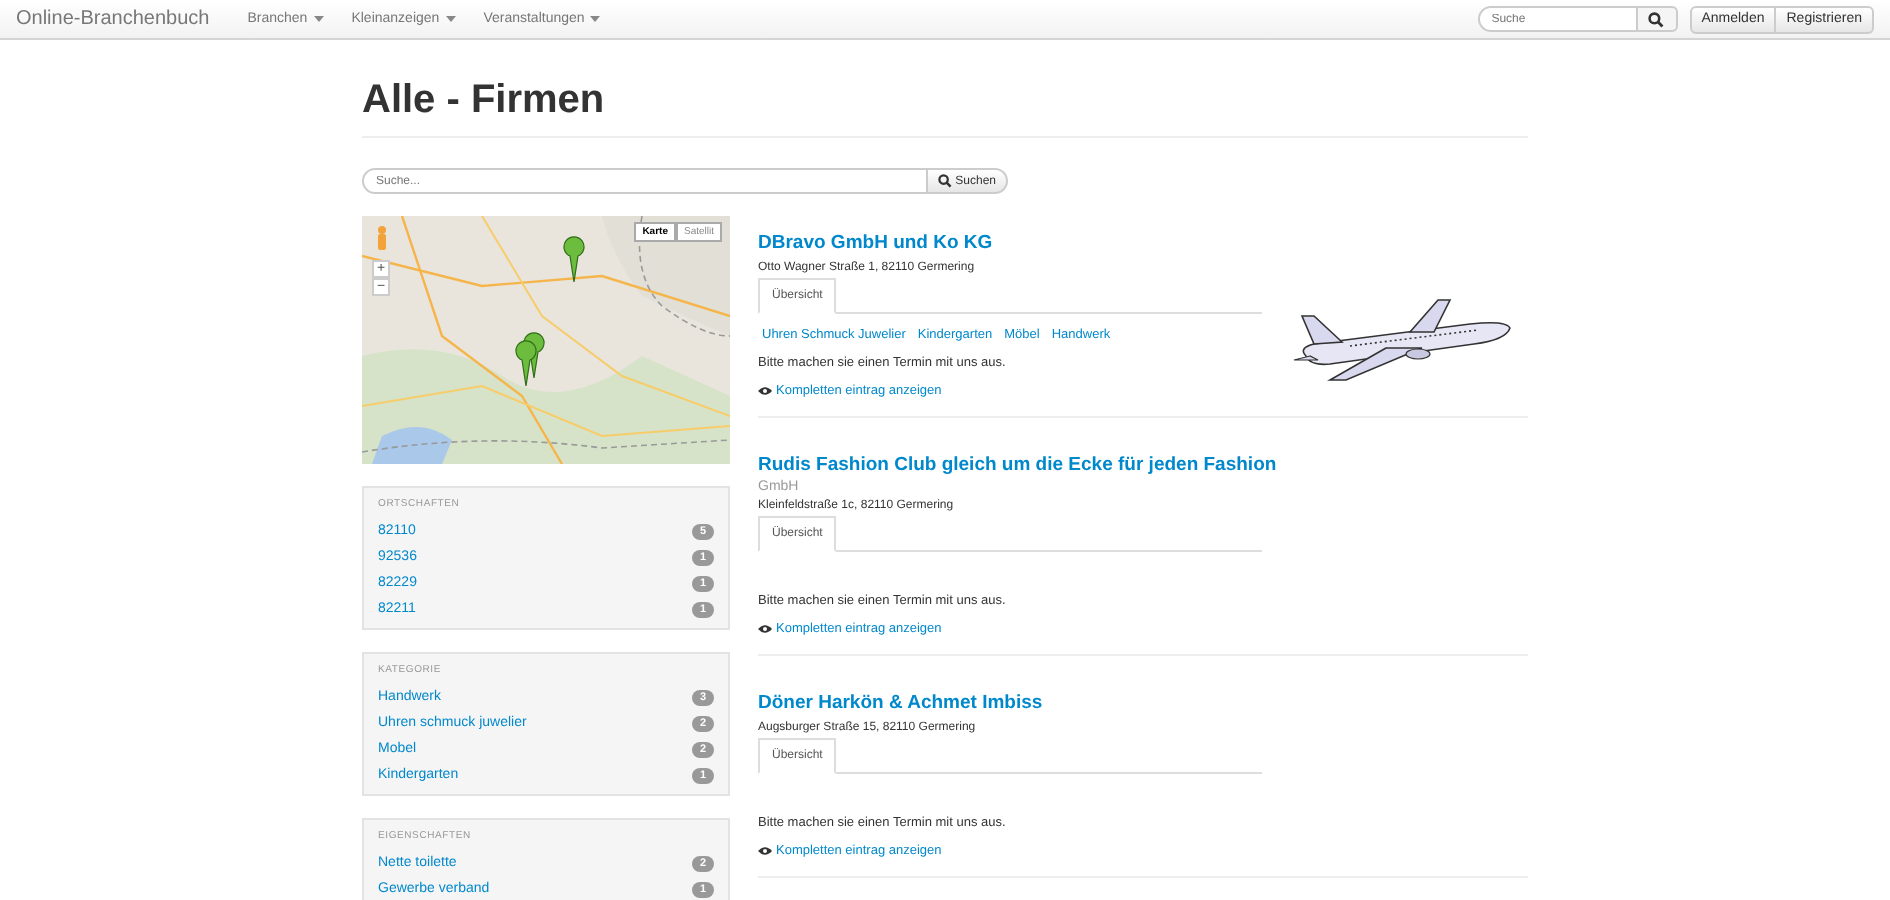 Image resolution: width=1890 pixels, height=900 pixels. What do you see at coordinates (113, 19) in the screenshot?
I see `brand-link: Online-Branchenbuch` at bounding box center [113, 19].